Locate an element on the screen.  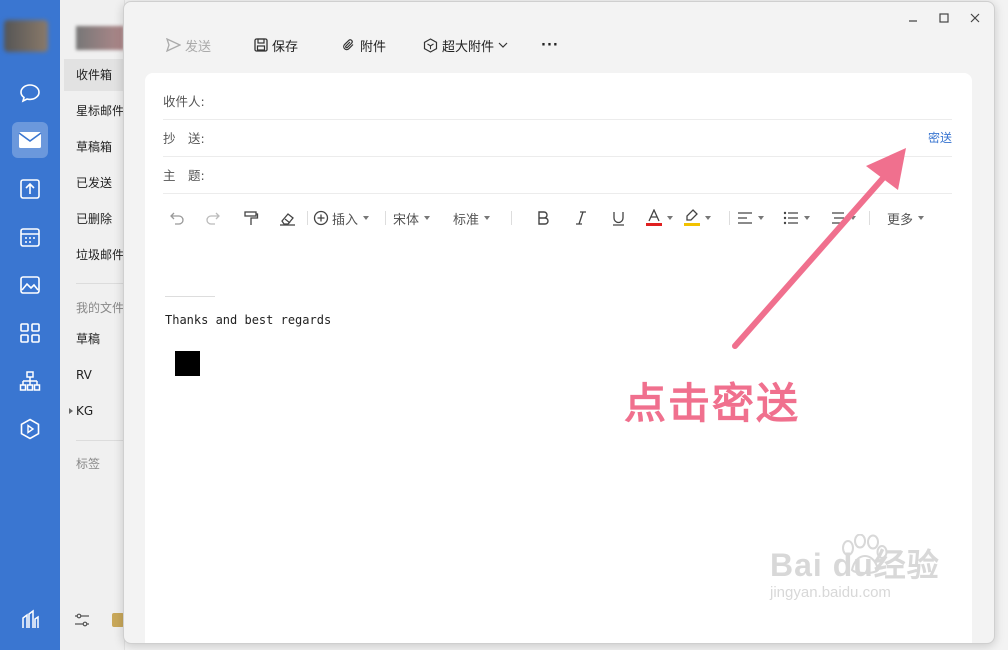
annotation-label: 点击密送 is located at coordinates (712, 403).